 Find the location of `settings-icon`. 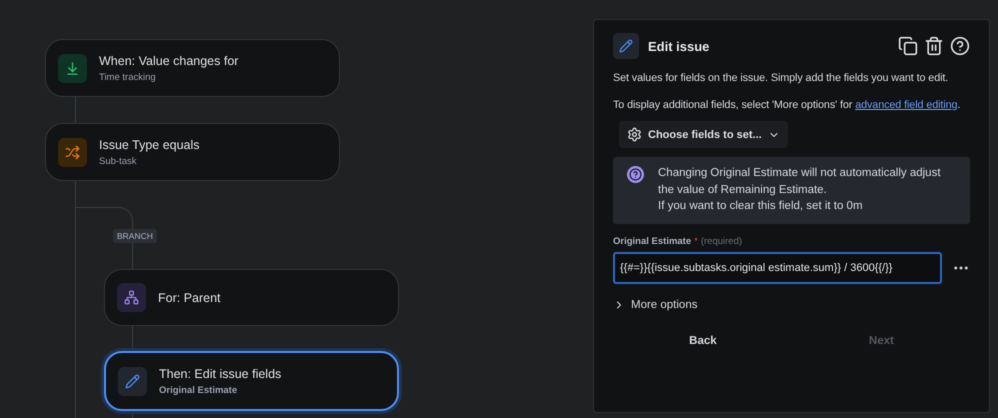

settings-icon is located at coordinates (634, 134).